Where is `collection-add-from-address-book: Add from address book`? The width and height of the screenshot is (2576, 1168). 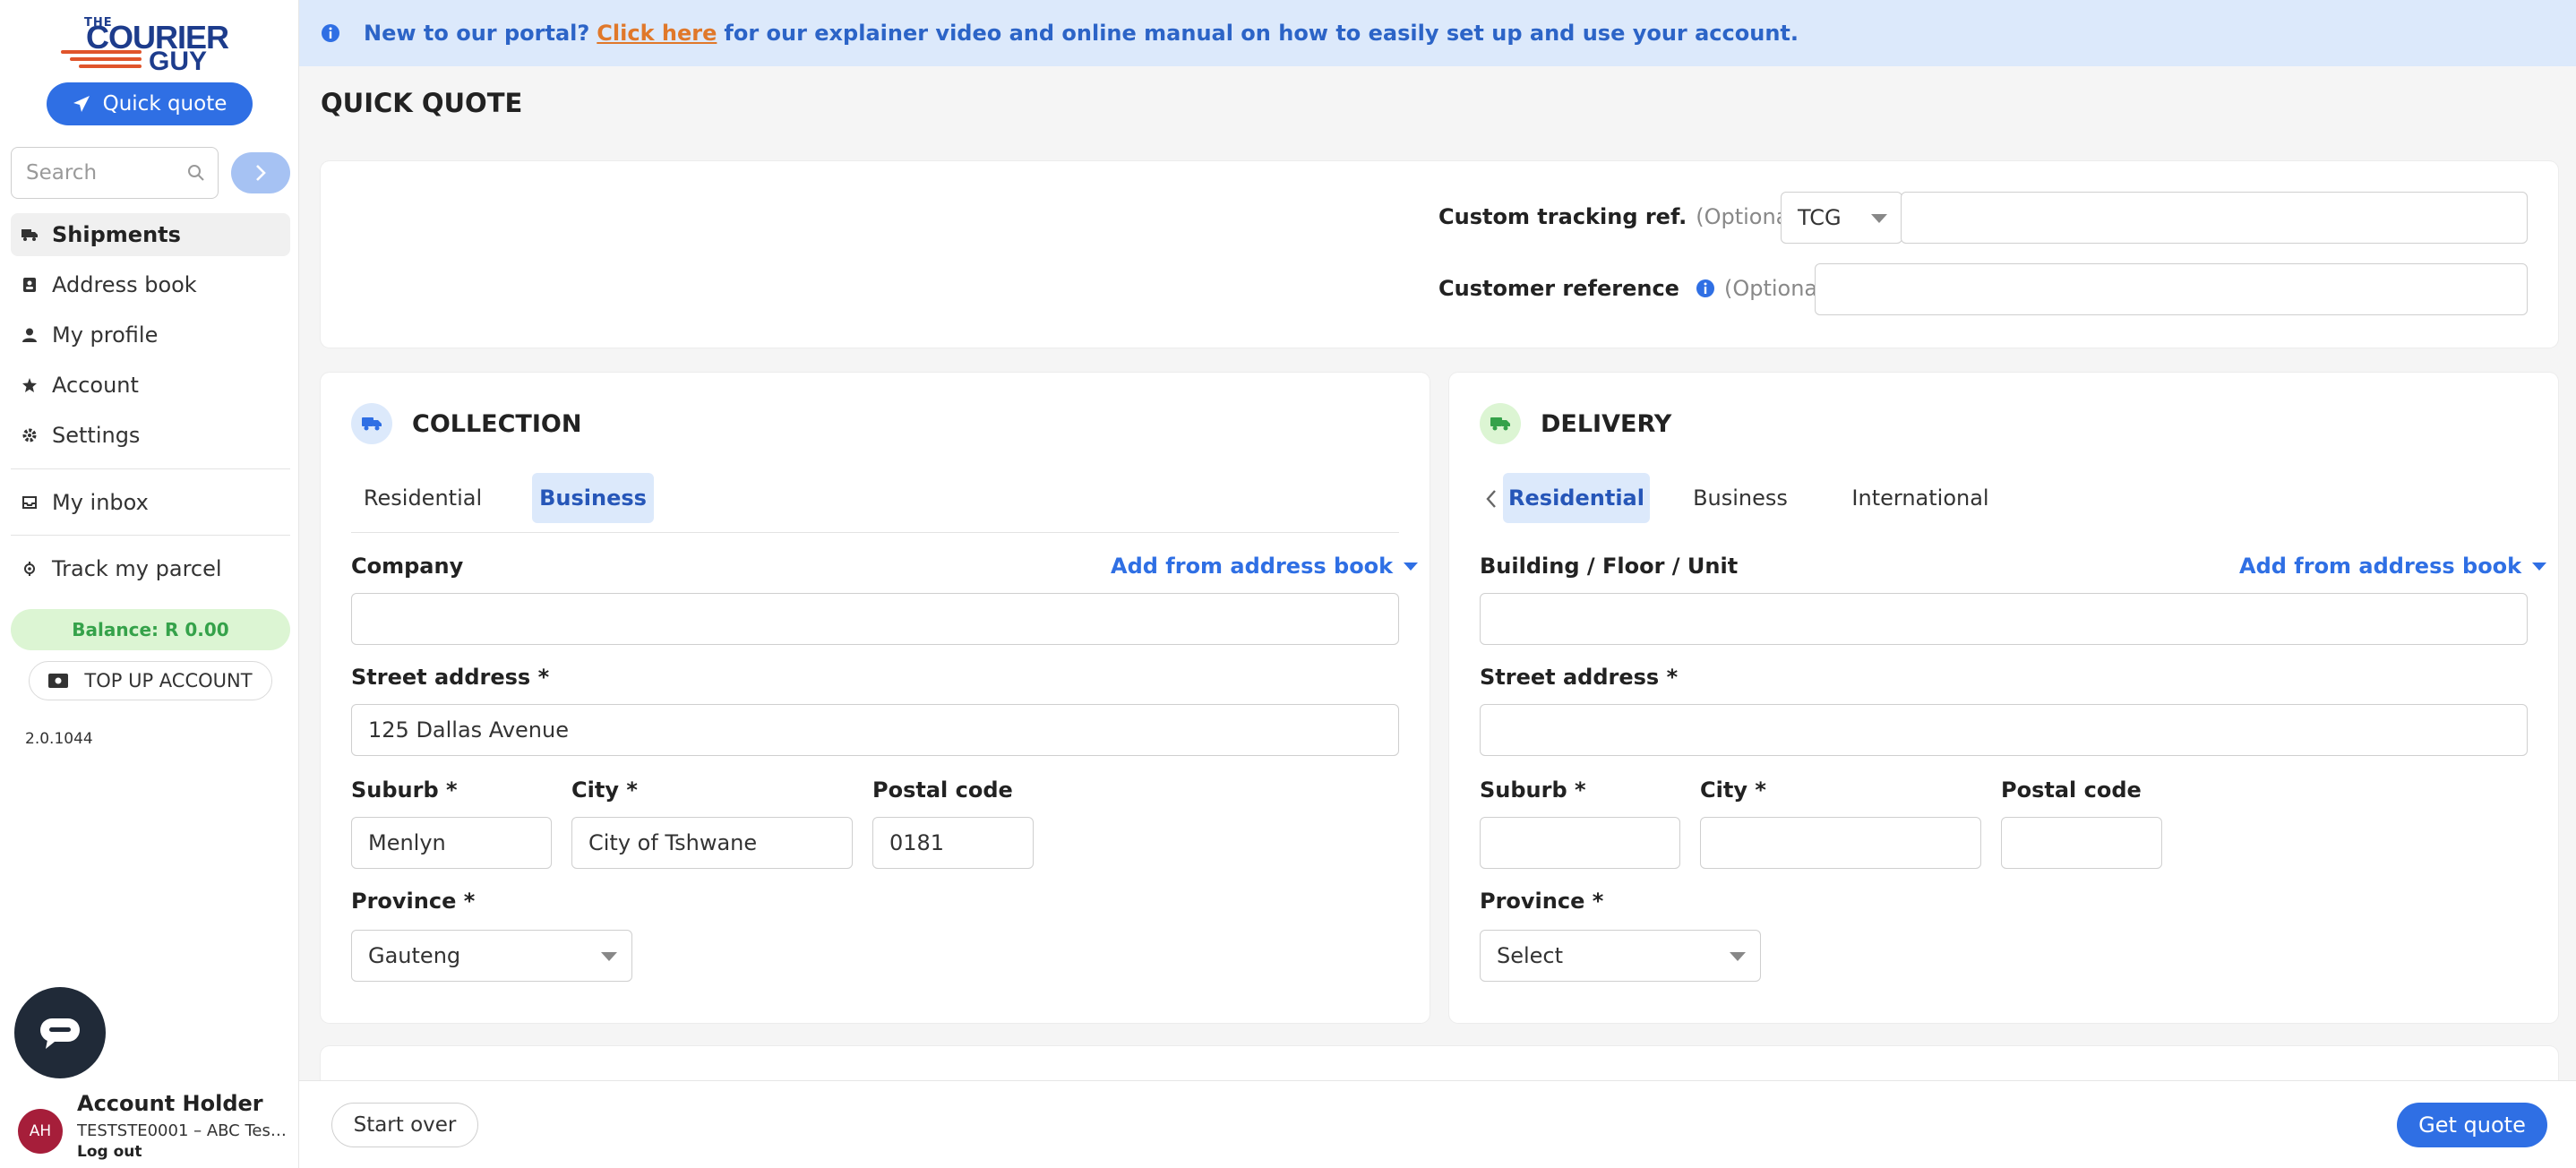 collection-add-from-address-book: Add from address book is located at coordinates (1265, 566).